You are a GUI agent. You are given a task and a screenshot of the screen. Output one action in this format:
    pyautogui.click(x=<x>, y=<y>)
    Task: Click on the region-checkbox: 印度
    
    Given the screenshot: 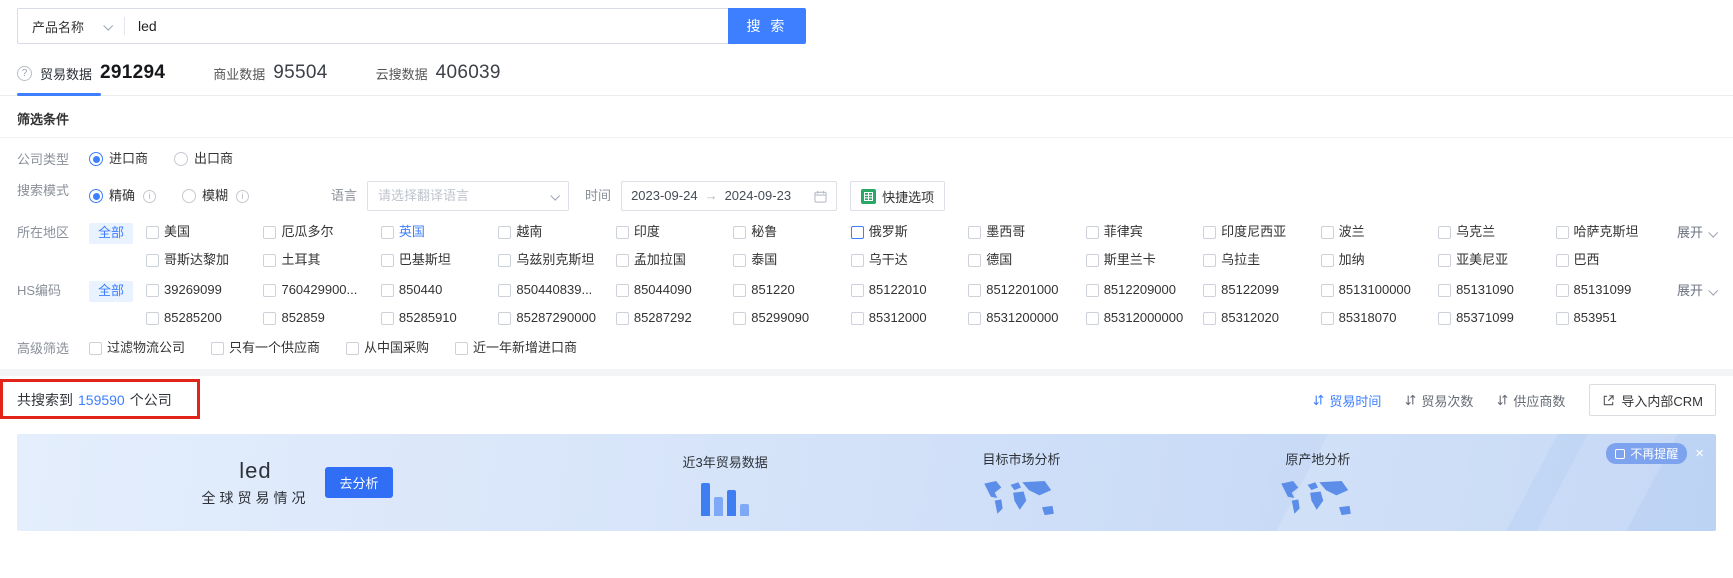 What is the action you would take?
    pyautogui.click(x=671, y=232)
    